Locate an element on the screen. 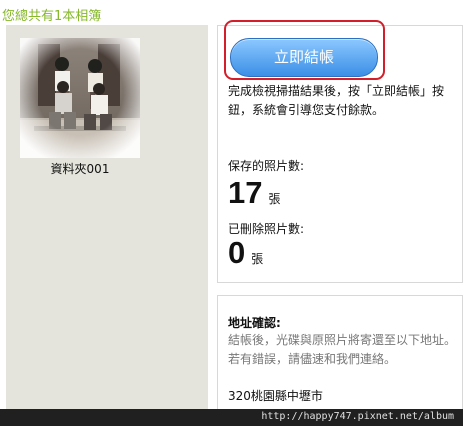  saved-photos-count-row: 17 張 is located at coordinates (254, 193).